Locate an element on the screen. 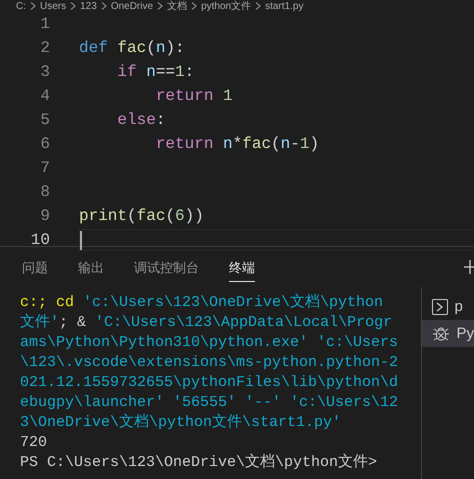 The width and height of the screenshot is (474, 479). panel-tab: 问题 is located at coordinates (35, 267).